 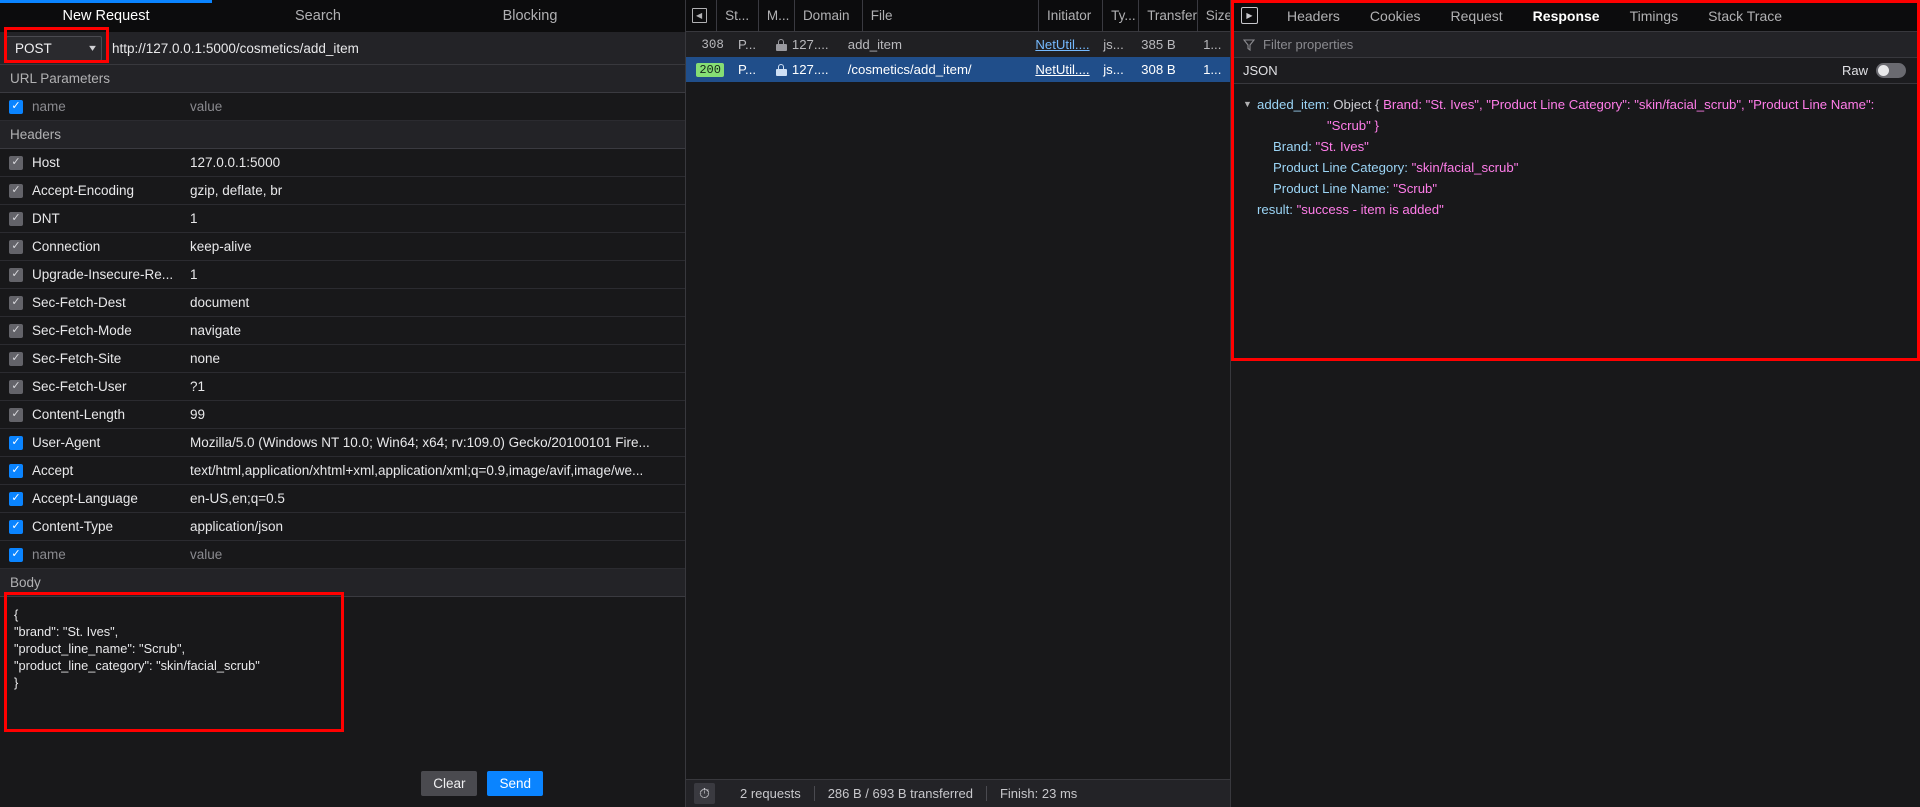 What do you see at coordinates (1581, 188) in the screenshot?
I see `json-property-row: Product Line Name: "Scrub"` at bounding box center [1581, 188].